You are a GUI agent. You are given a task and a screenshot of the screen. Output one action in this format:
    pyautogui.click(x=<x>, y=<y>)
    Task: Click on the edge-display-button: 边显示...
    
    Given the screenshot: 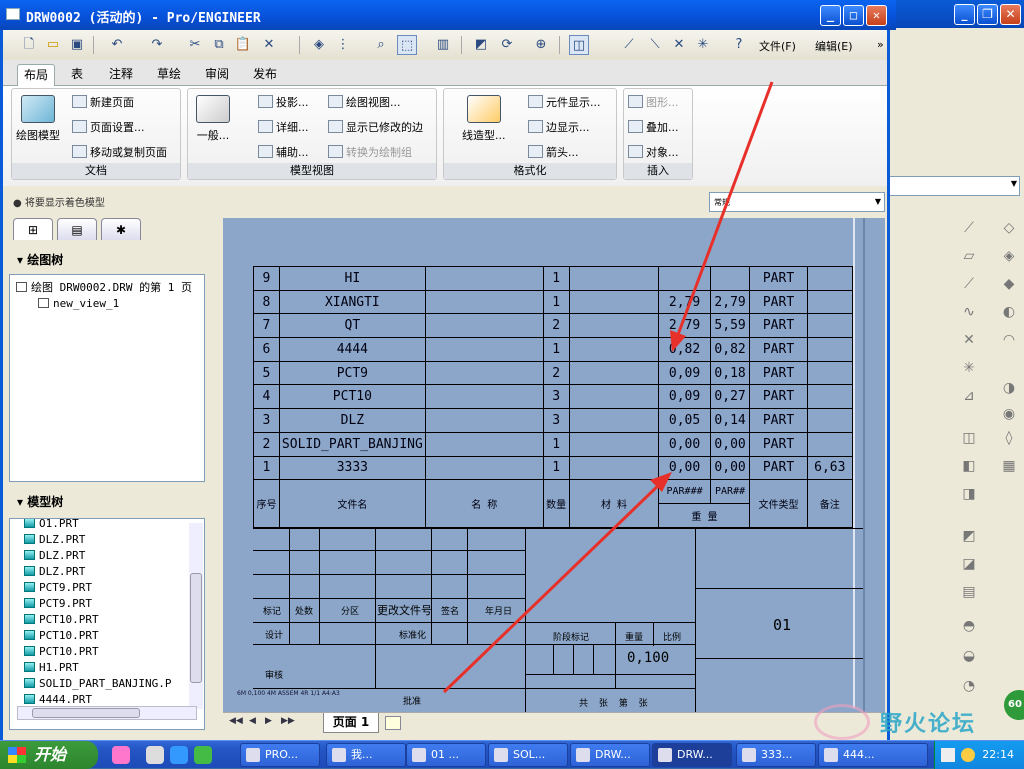 What is the action you would take?
    pyautogui.click(x=559, y=128)
    